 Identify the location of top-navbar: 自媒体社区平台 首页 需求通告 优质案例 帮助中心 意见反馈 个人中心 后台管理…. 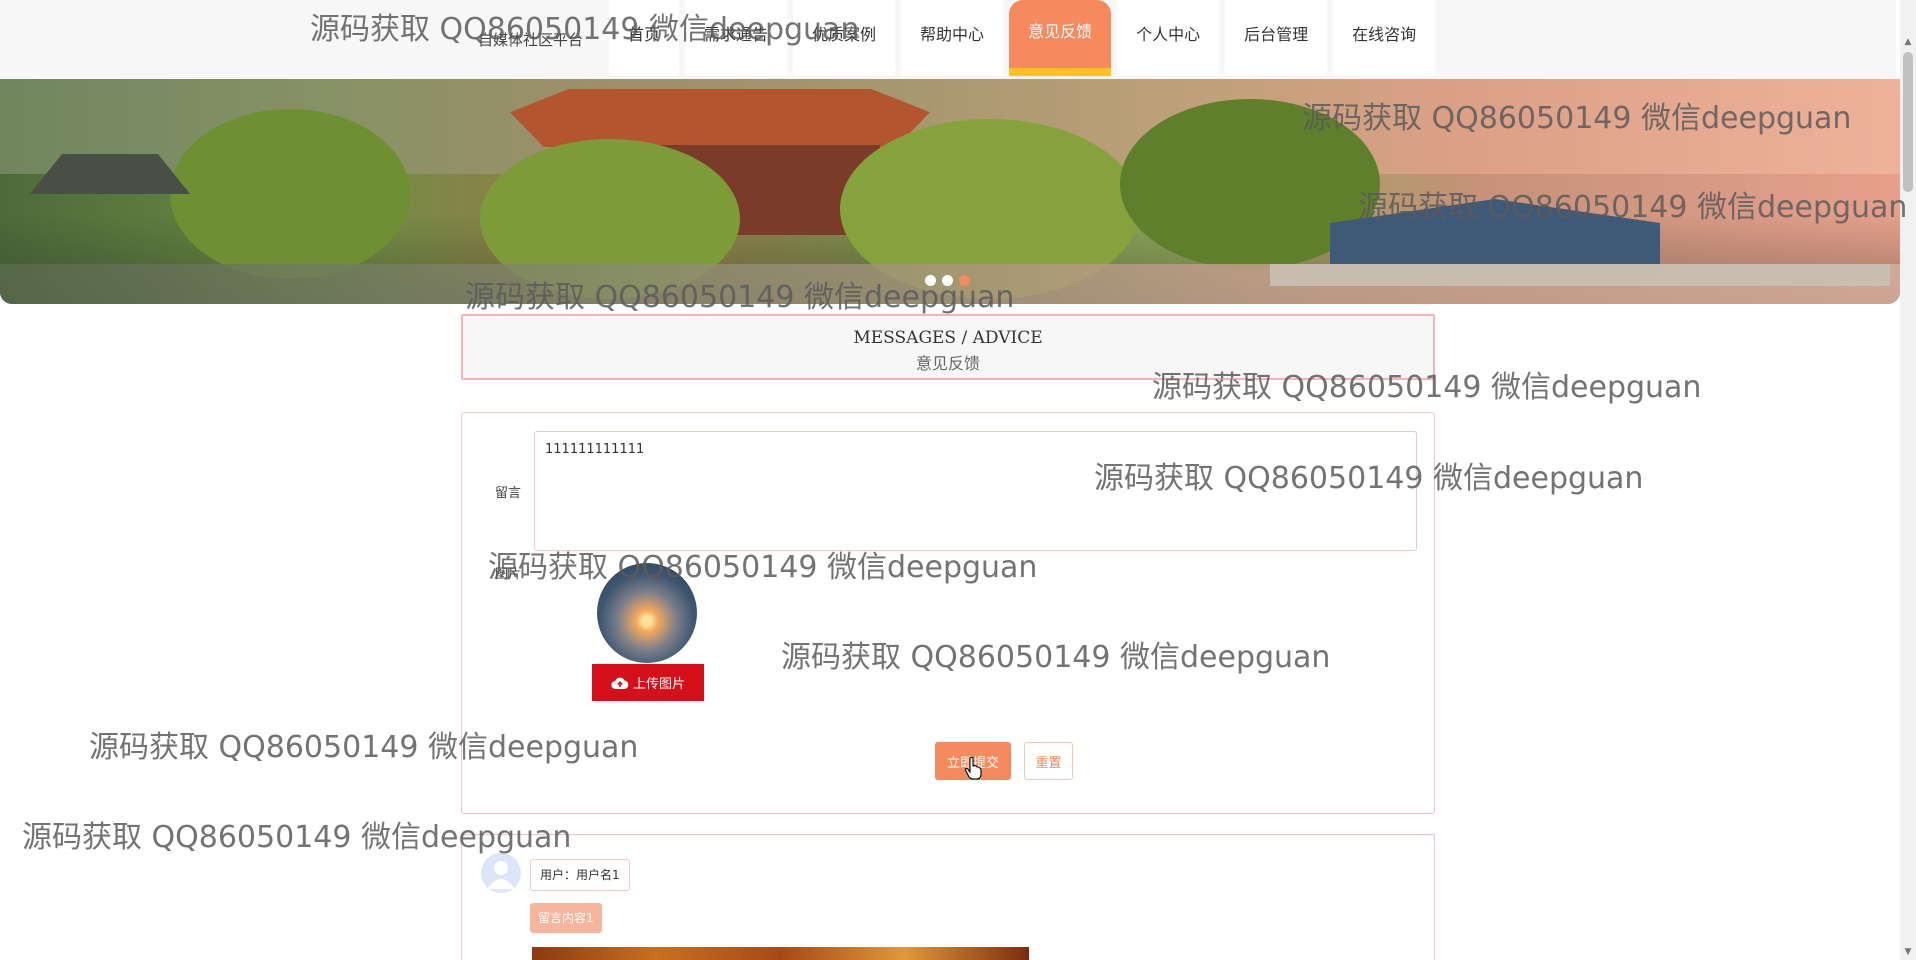
(948, 39).